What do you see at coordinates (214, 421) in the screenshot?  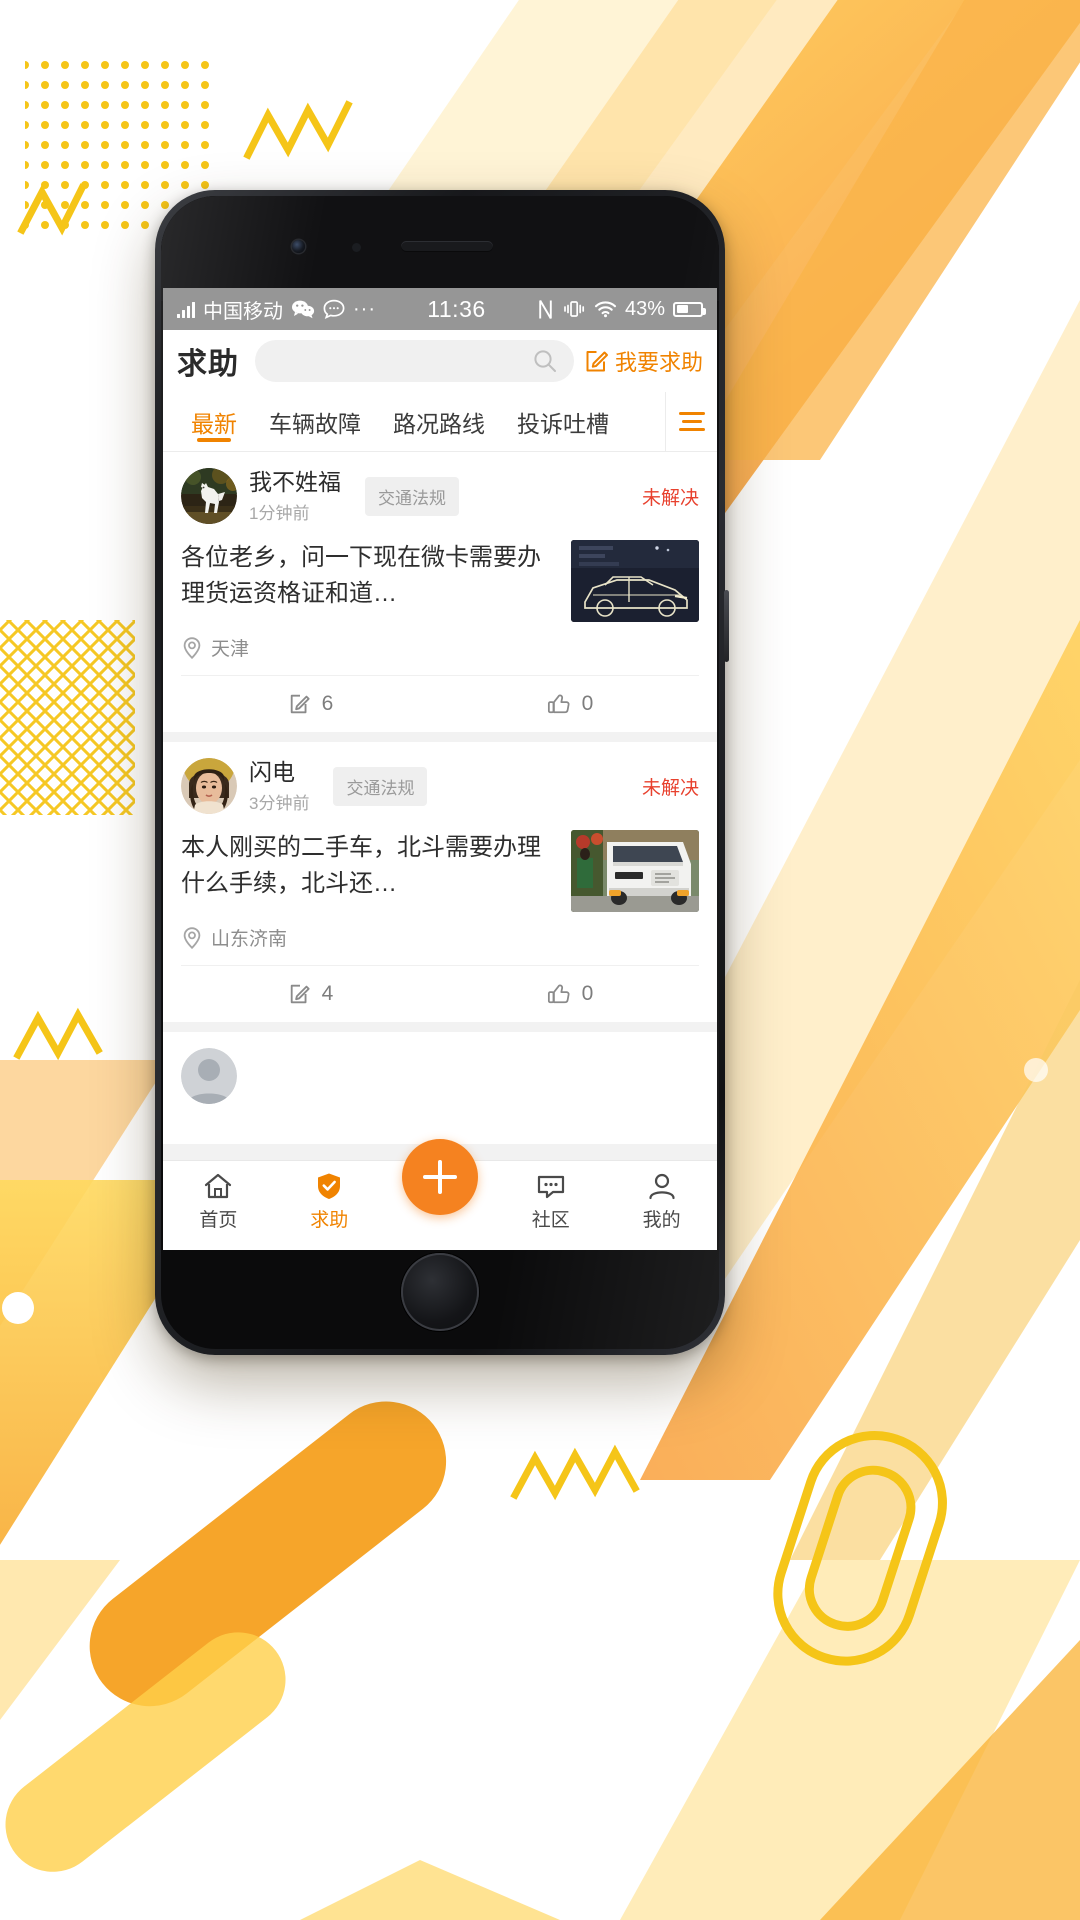 I see `tab-latest: 最新` at bounding box center [214, 421].